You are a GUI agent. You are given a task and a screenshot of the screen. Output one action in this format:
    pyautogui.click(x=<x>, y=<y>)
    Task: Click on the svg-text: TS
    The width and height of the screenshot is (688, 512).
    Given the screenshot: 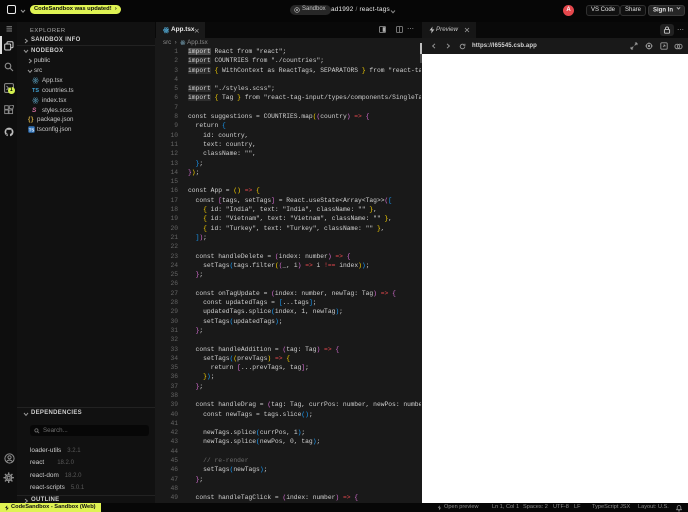 What is the action you would take?
    pyautogui.click(x=32, y=130)
    